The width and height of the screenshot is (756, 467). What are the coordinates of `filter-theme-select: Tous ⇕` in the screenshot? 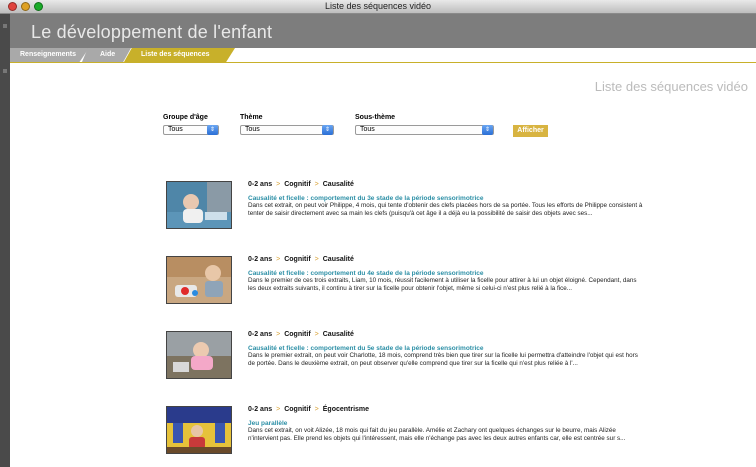 It's located at (287, 130).